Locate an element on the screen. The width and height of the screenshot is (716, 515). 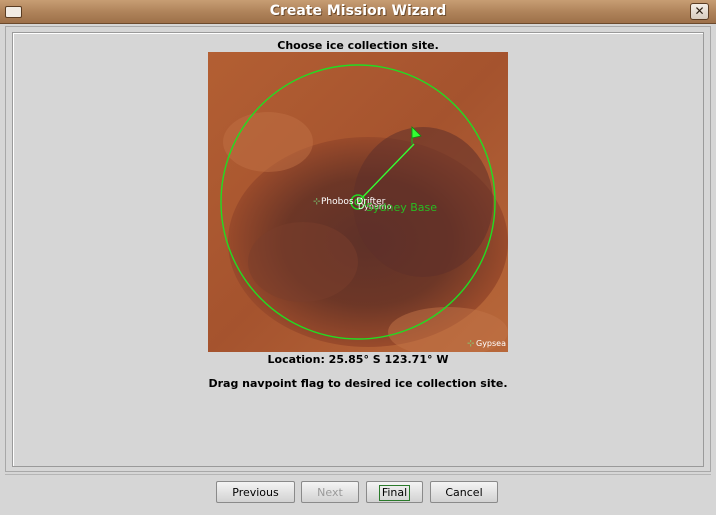
window-title: Create Mission Wizard is located at coordinates (358, 11).